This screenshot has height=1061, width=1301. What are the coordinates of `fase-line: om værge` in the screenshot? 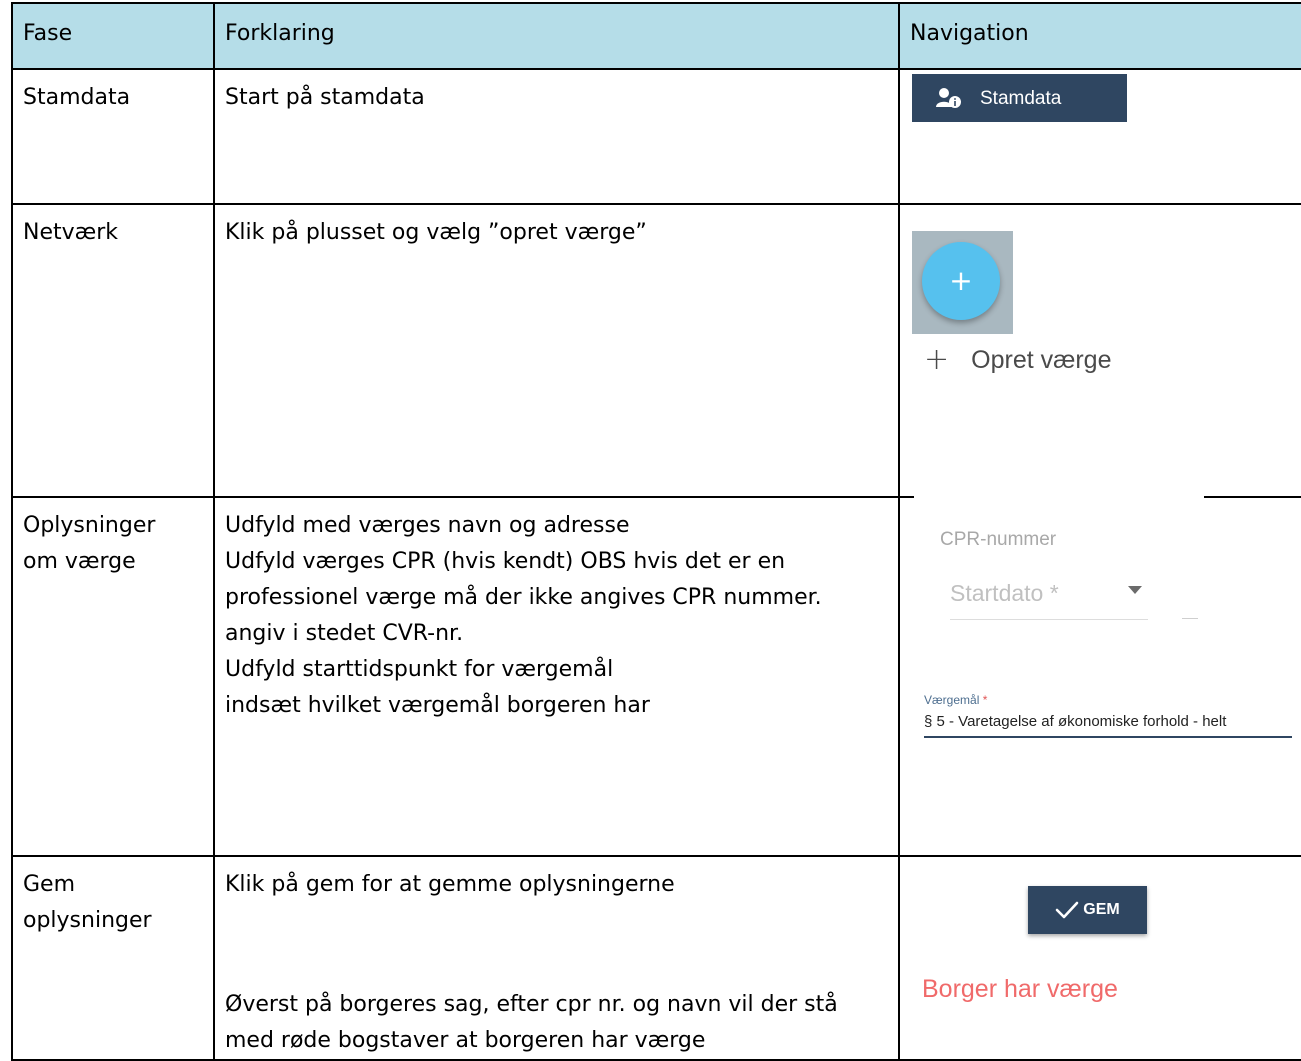 It's located at (79, 561).